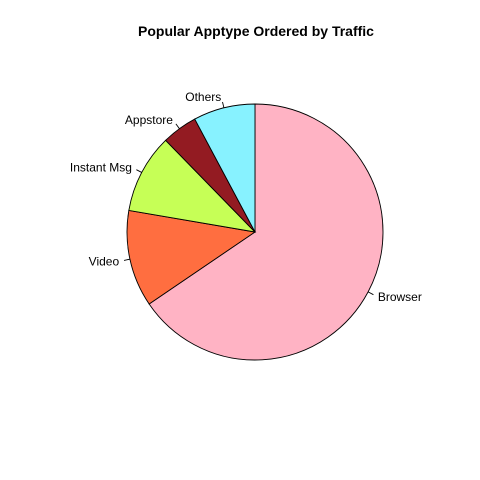  I want to click on pie-label-appstore: Appstore, so click(149, 120).